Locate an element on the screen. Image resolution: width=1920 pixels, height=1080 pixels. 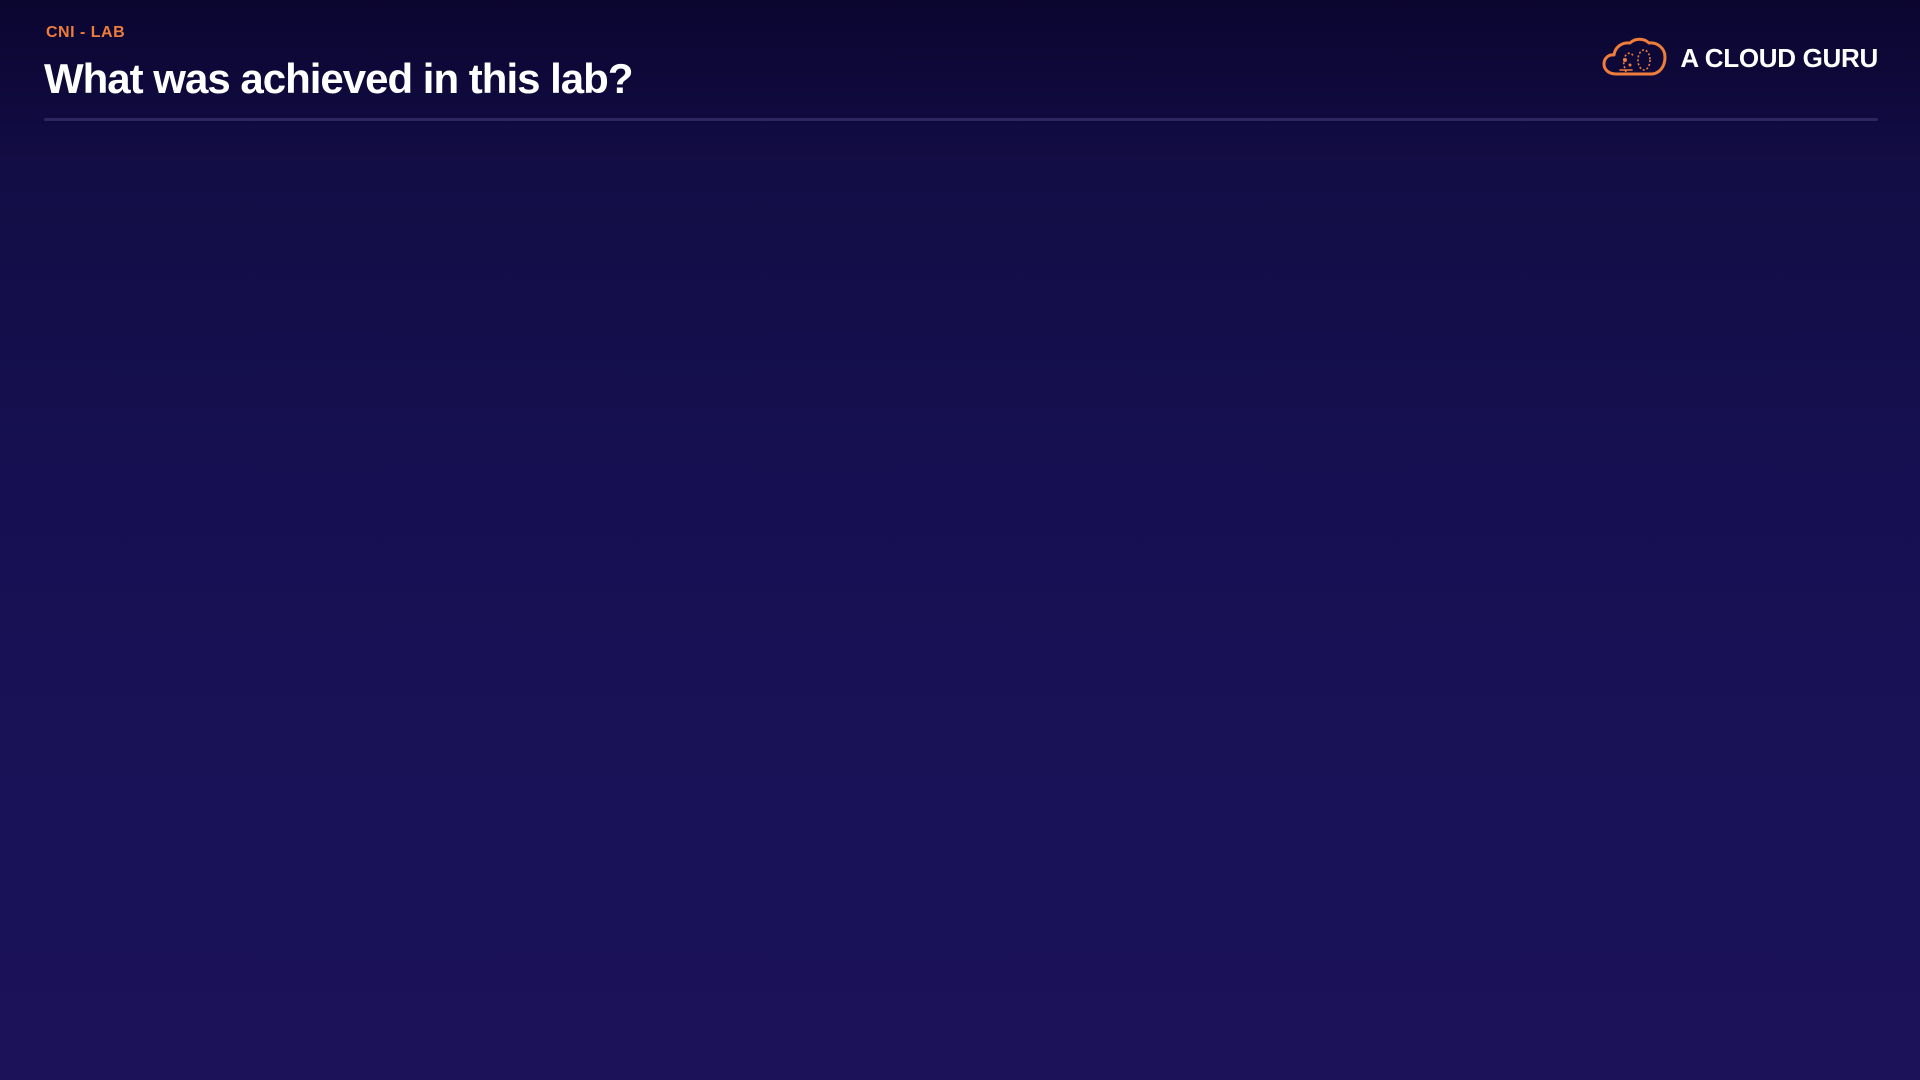
header-divider is located at coordinates (961, 119).